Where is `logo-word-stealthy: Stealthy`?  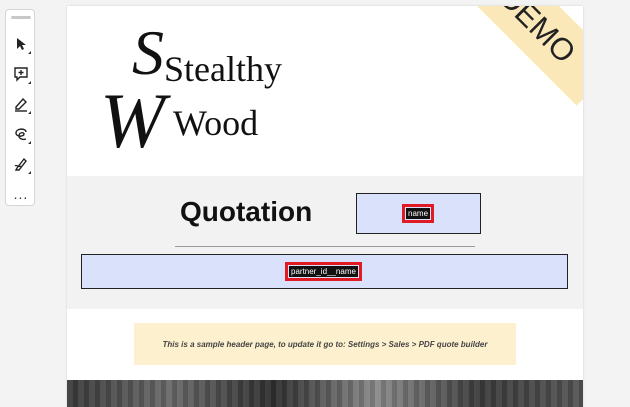 logo-word-stealthy: Stealthy is located at coordinates (223, 69).